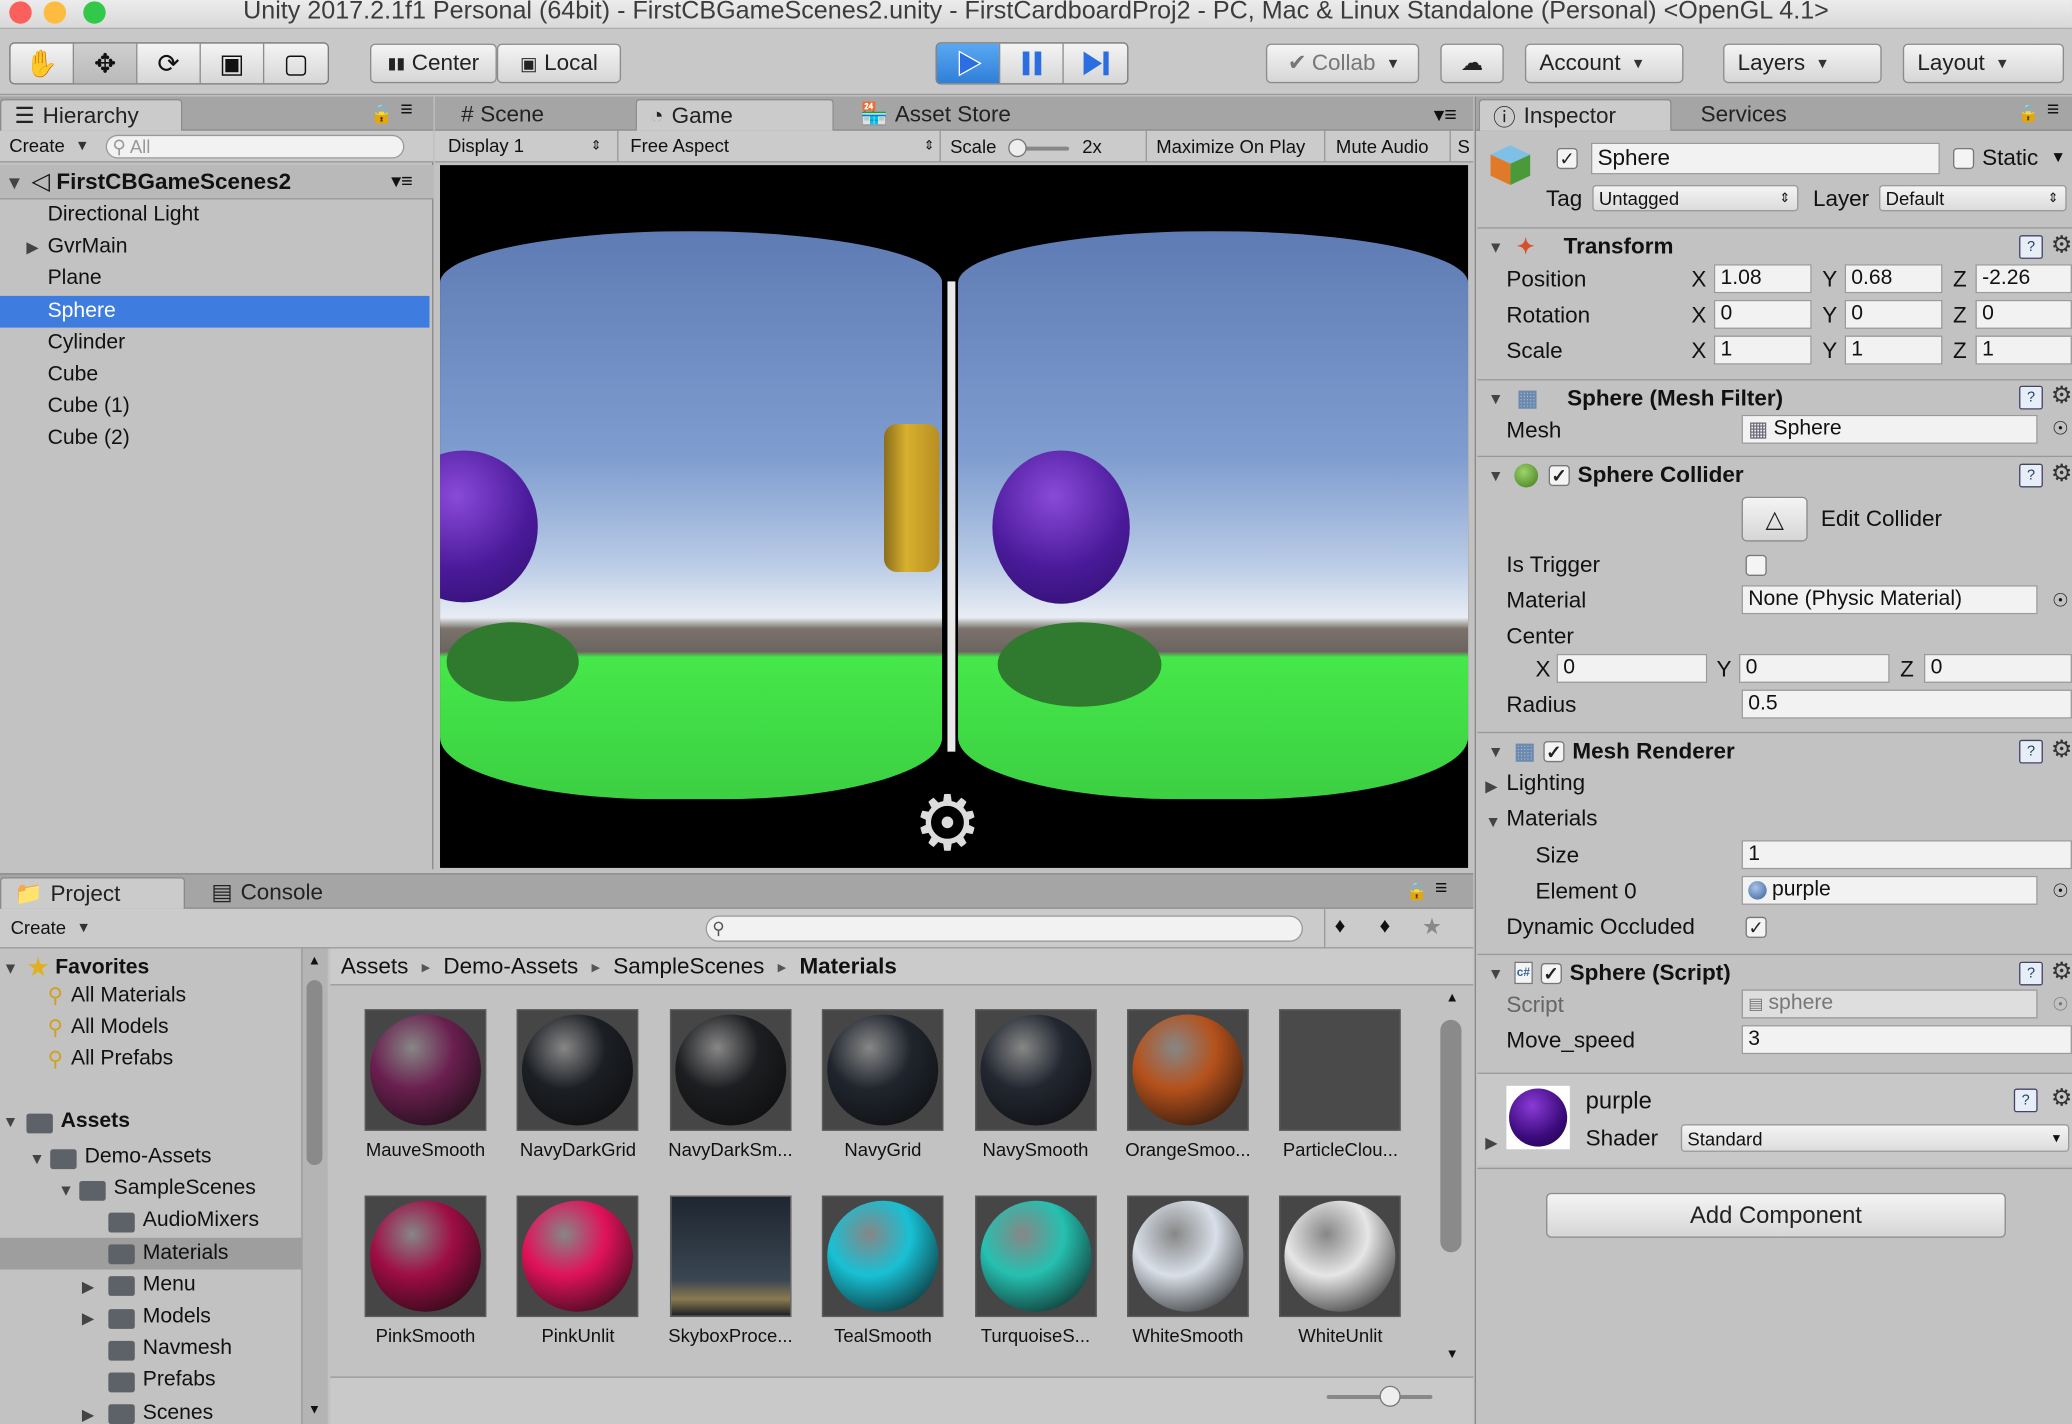  What do you see at coordinates (734, 115) in the screenshot?
I see `tab-game: ◔ Game` at bounding box center [734, 115].